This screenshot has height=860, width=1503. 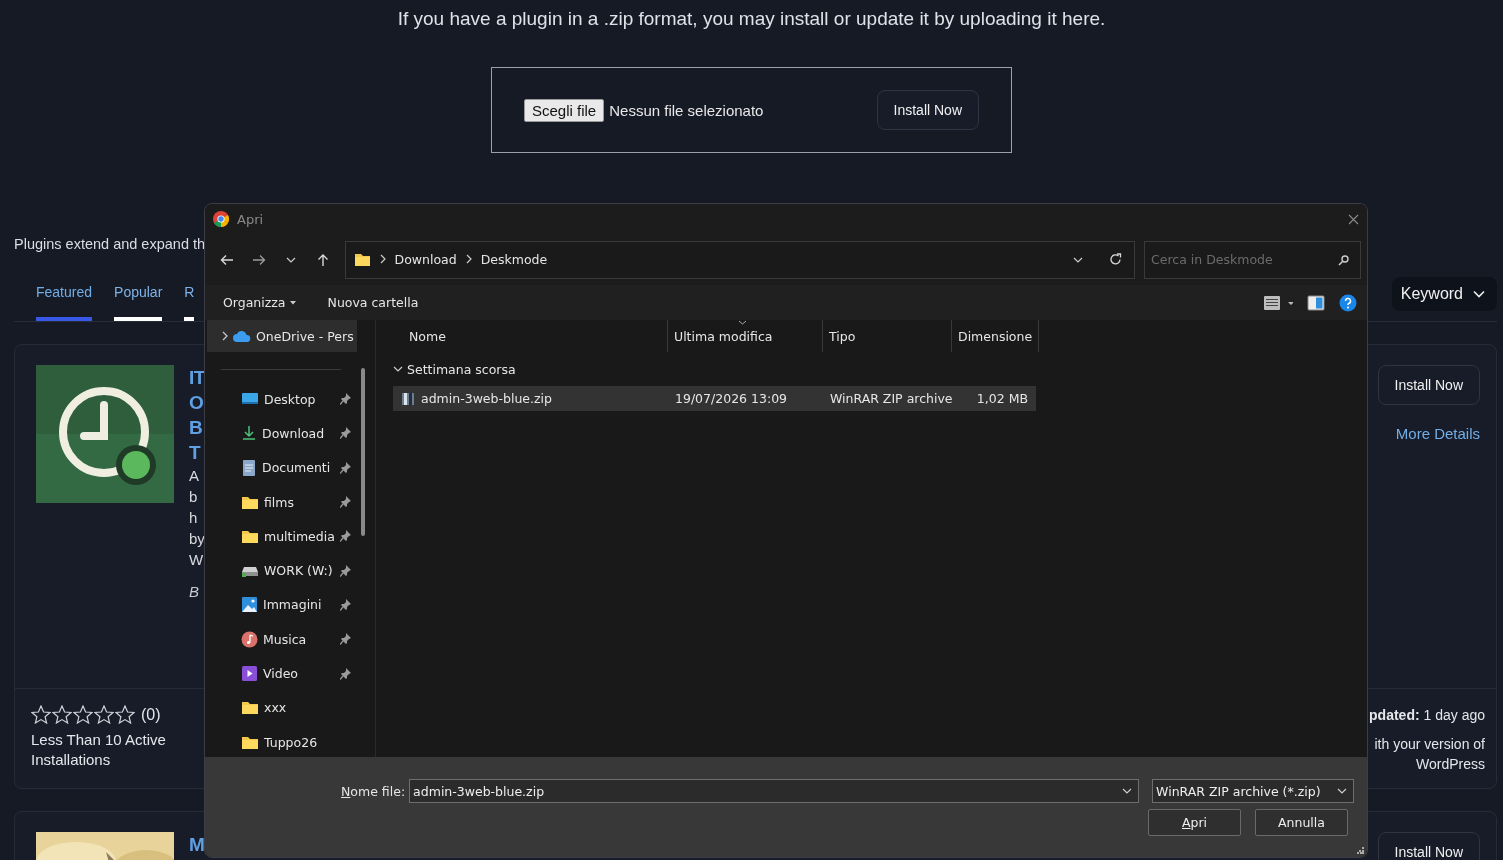 I want to click on nav-item: films, so click(x=282, y=502).